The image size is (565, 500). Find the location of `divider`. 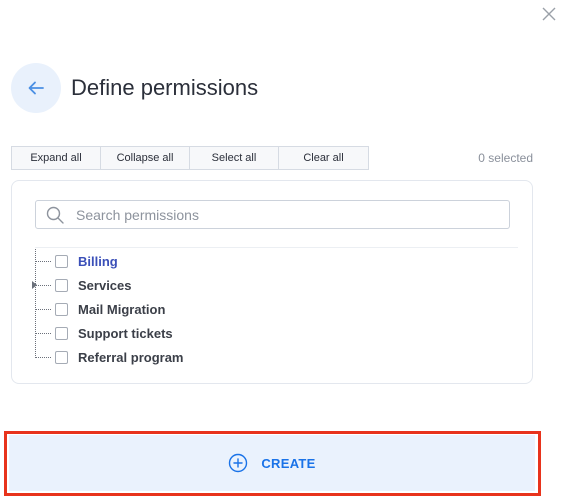

divider is located at coordinates (276, 247).